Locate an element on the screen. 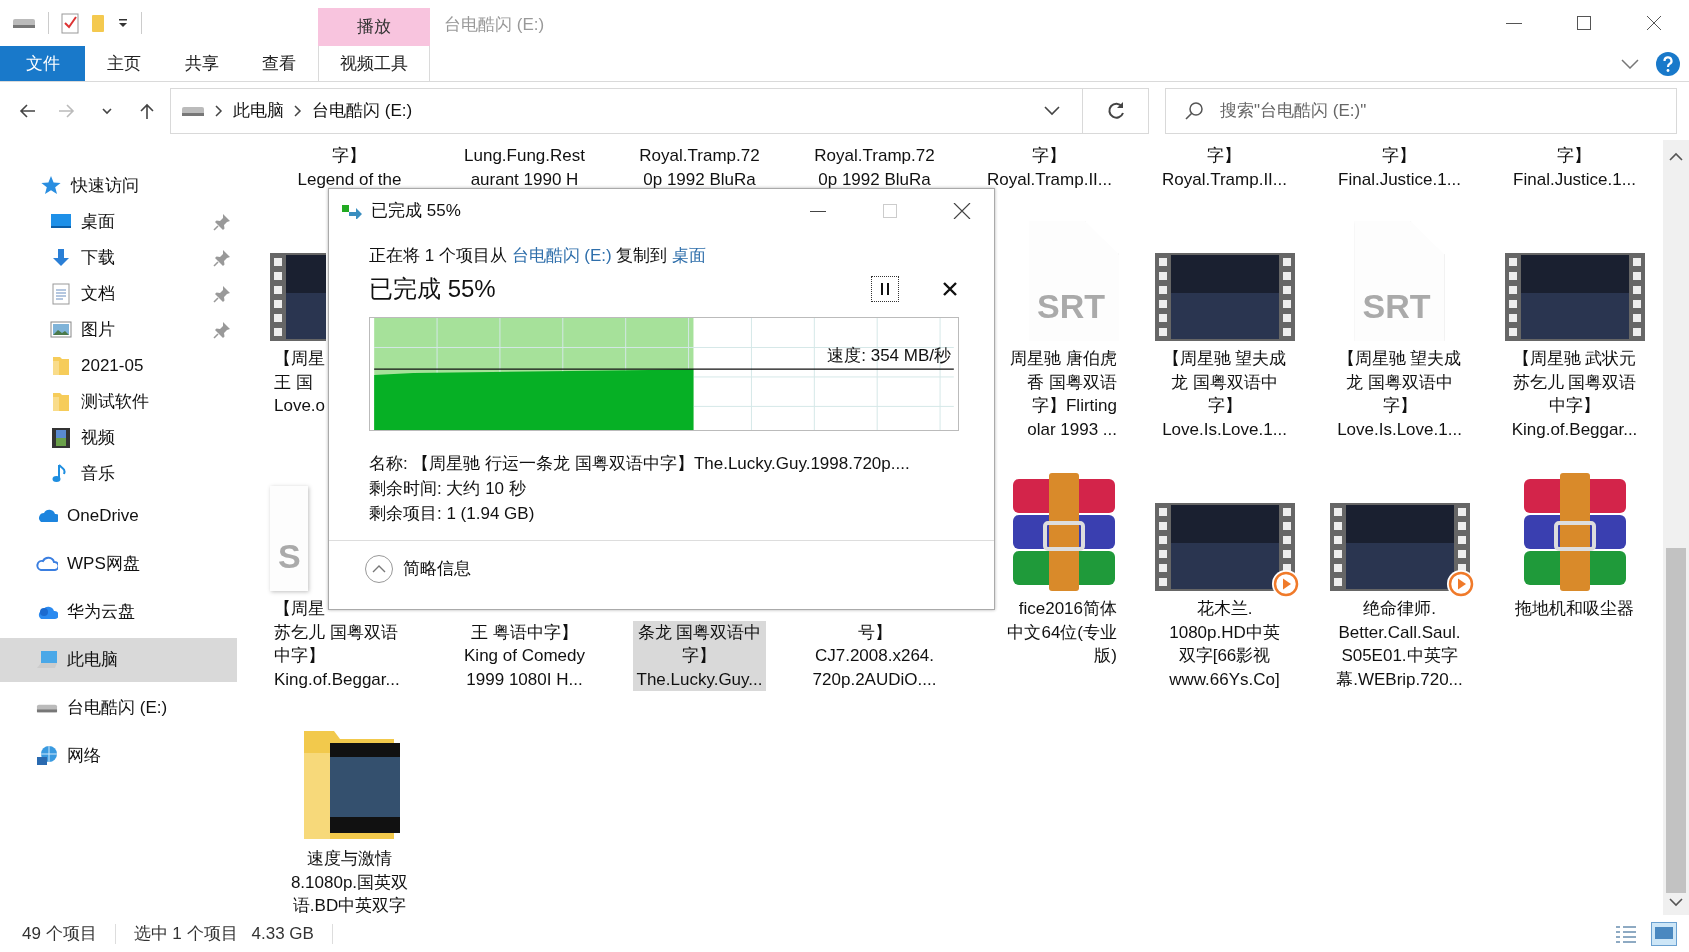 The width and height of the screenshot is (1689, 952). file-name: fice2016简体 中文64位(专业 版) is located at coordinates (1070, 632).